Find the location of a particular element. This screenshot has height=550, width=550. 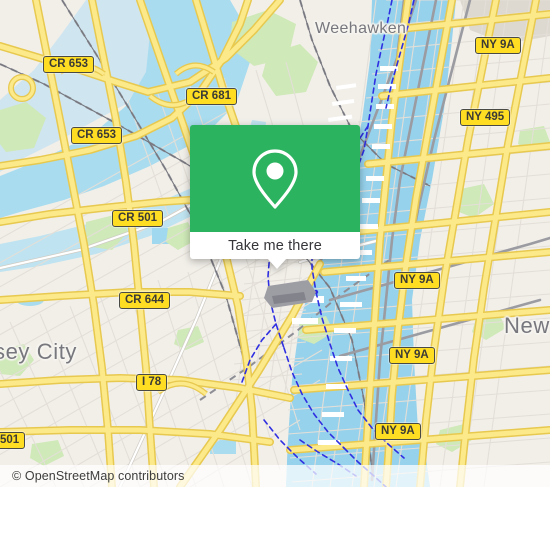

road-shield: I 78 is located at coordinates (152, 382).